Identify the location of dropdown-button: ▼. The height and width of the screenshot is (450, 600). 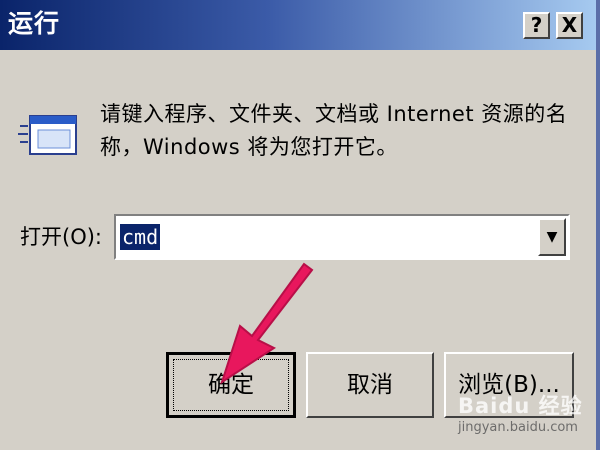
(552, 237).